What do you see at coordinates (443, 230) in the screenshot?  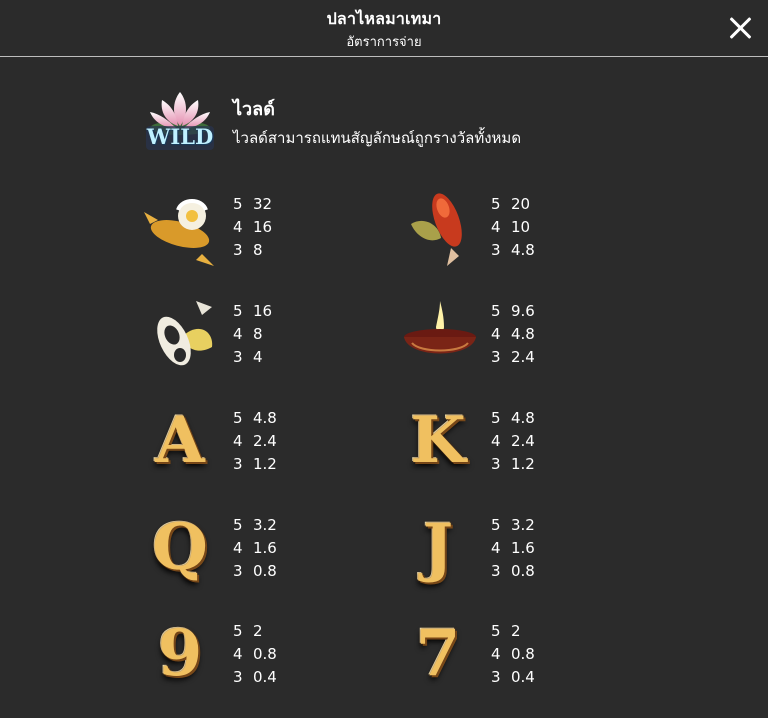 I see `red-koi-icon` at bounding box center [443, 230].